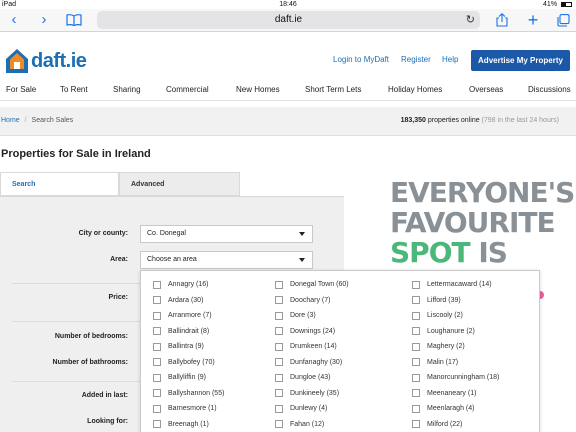  I want to click on area-option-label: Dunkineely (35), so click(315, 393).